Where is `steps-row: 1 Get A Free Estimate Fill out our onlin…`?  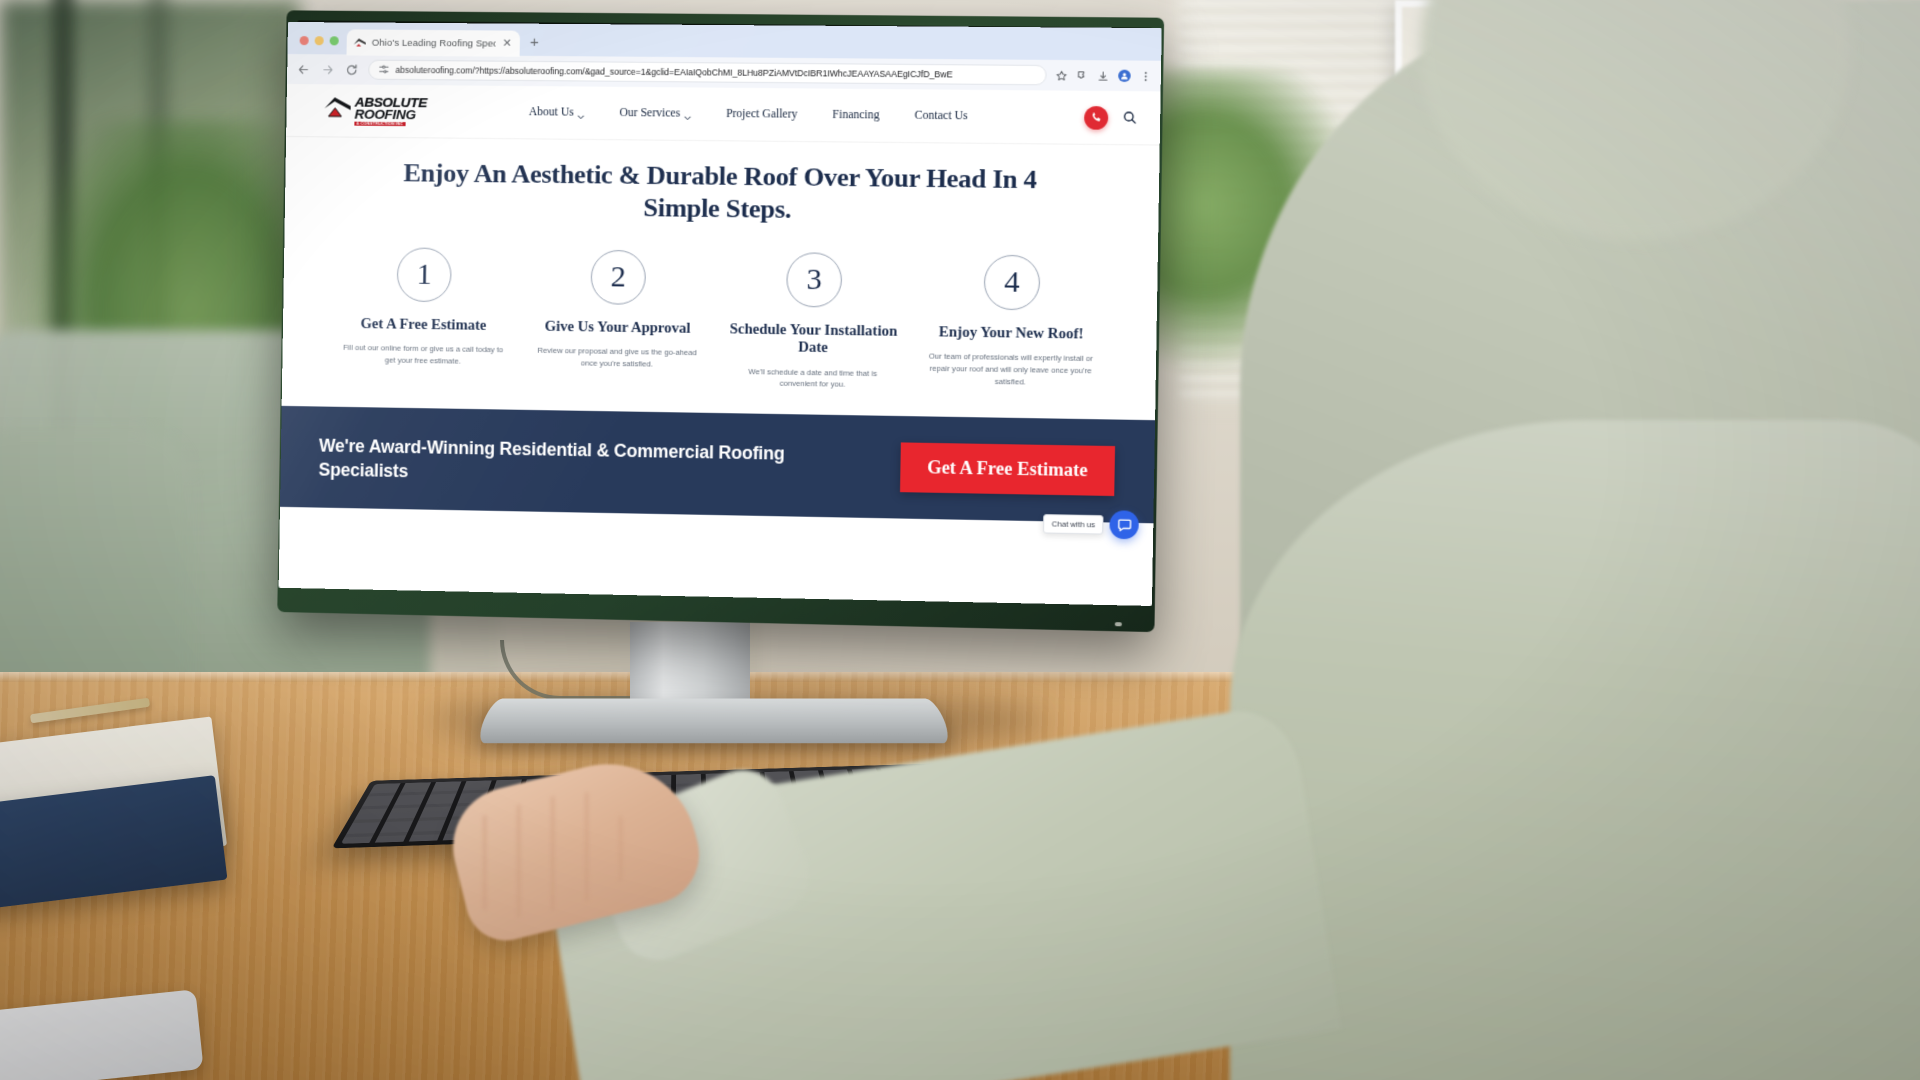
steps-row: 1 Get A Free Estimate Fill out our onlin… is located at coordinates (719, 320).